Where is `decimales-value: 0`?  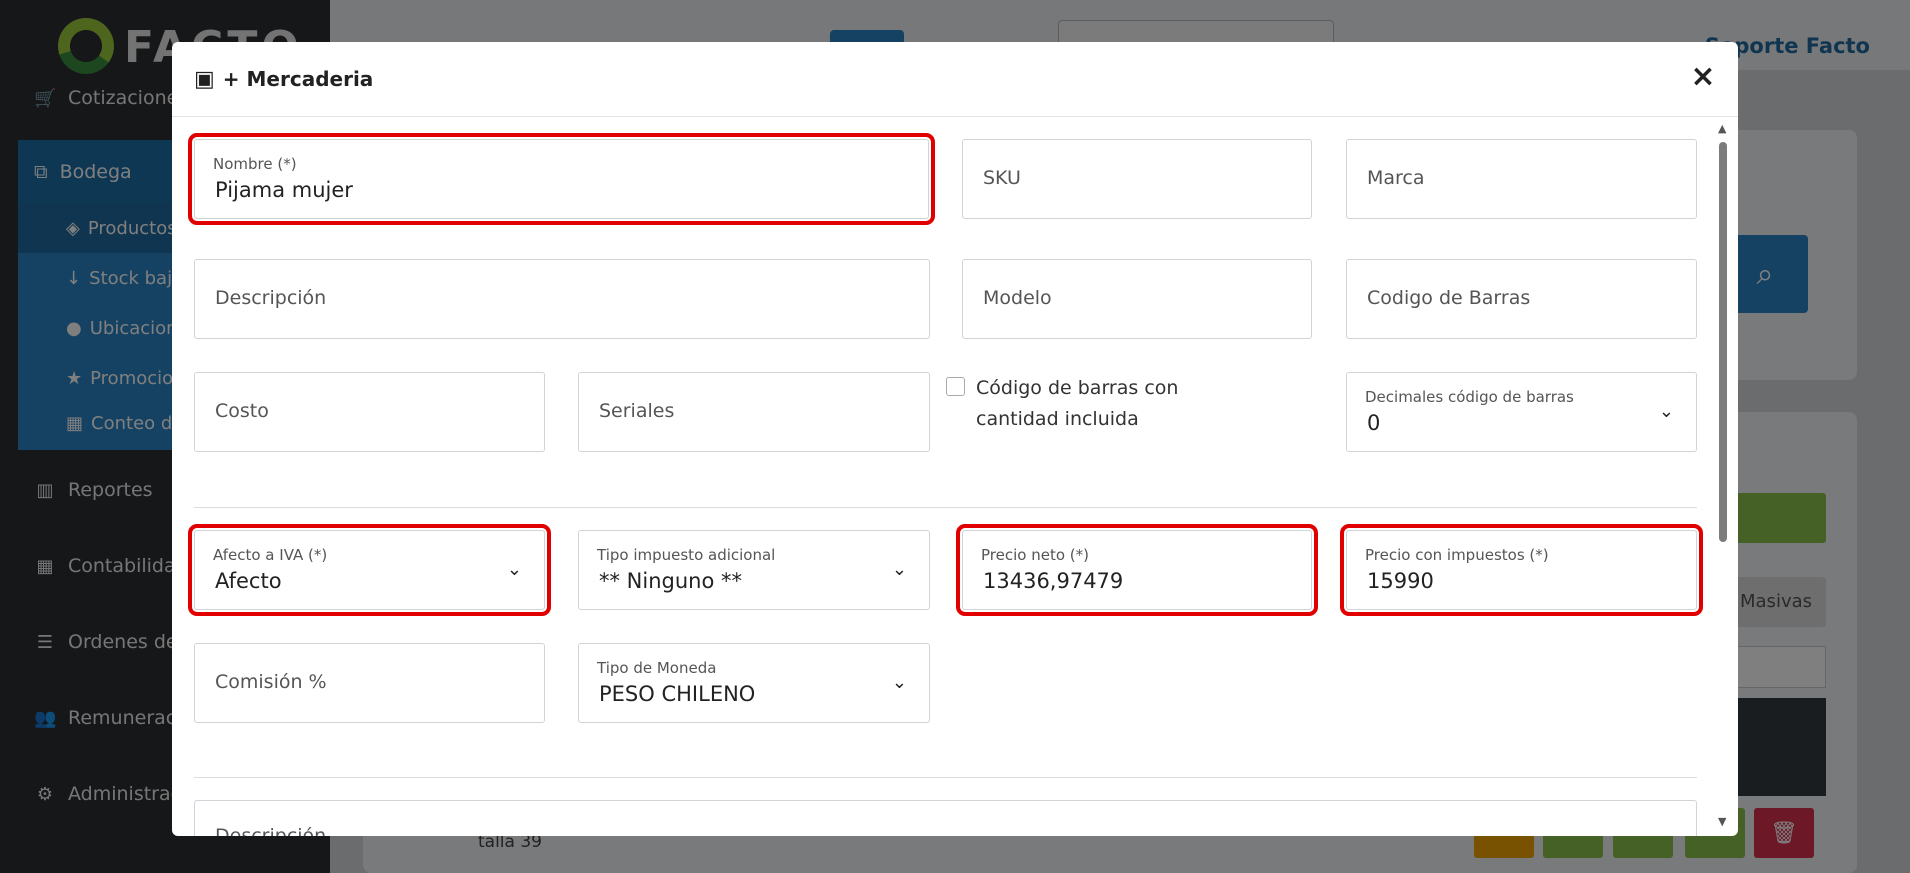
decimales-value: 0 is located at coordinates (1374, 423).